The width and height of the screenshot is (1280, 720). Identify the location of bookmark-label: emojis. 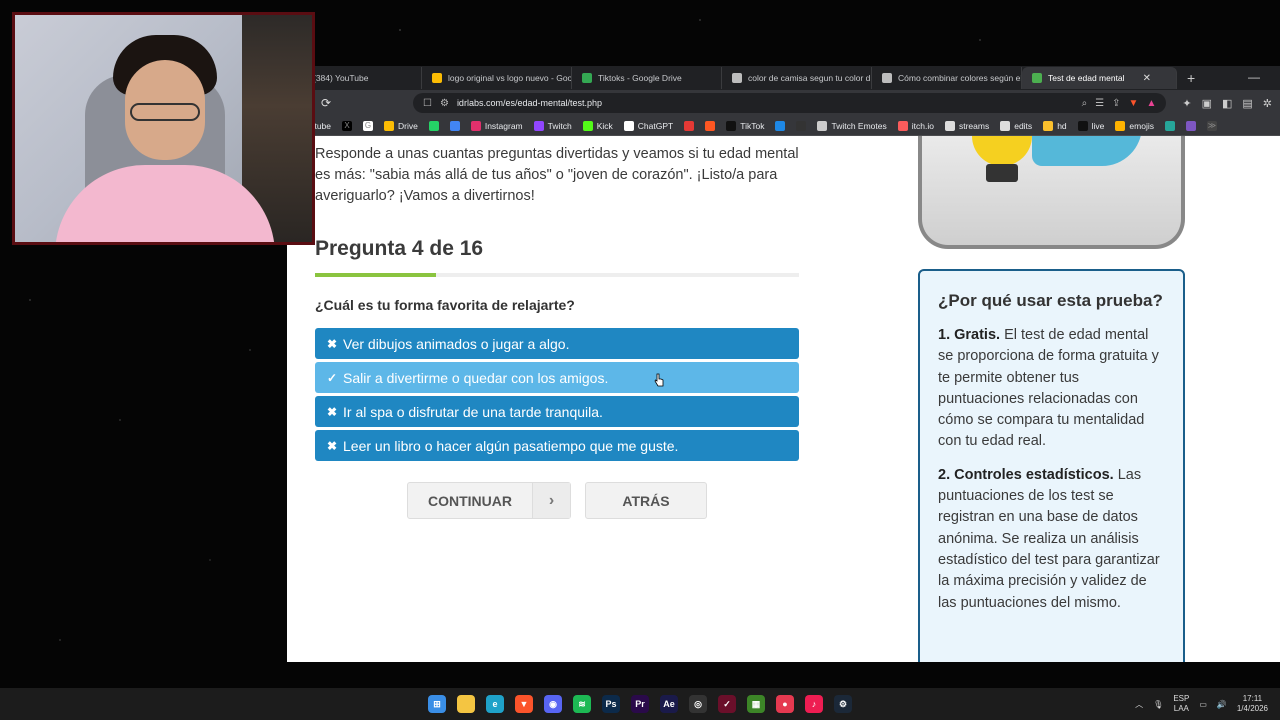
(1141, 125).